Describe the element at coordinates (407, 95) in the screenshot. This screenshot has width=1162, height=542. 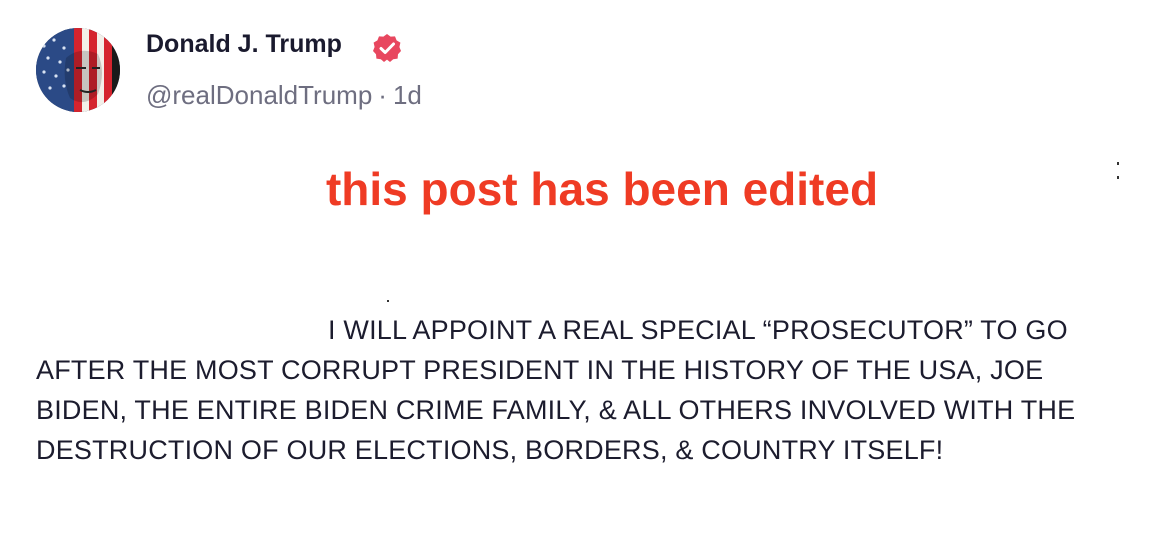
I see `post-timestamp: 1d` at that location.